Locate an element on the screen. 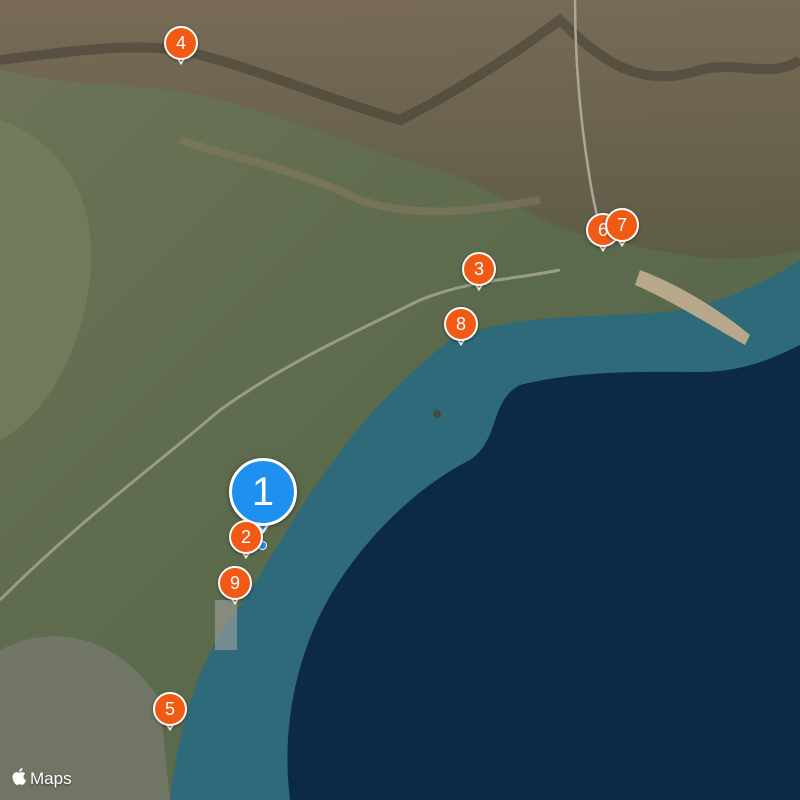  map-marker-3: 3 is located at coordinates (479, 273).